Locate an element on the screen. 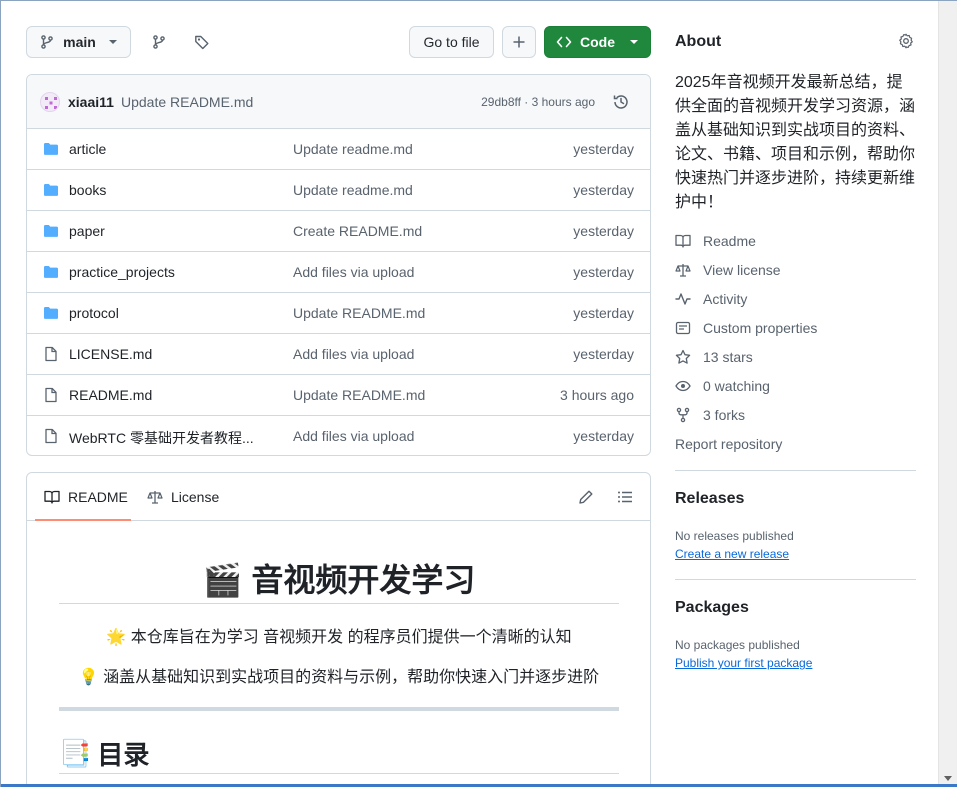 The width and height of the screenshot is (957, 787). stars-link: 13 stars is located at coordinates (714, 357).